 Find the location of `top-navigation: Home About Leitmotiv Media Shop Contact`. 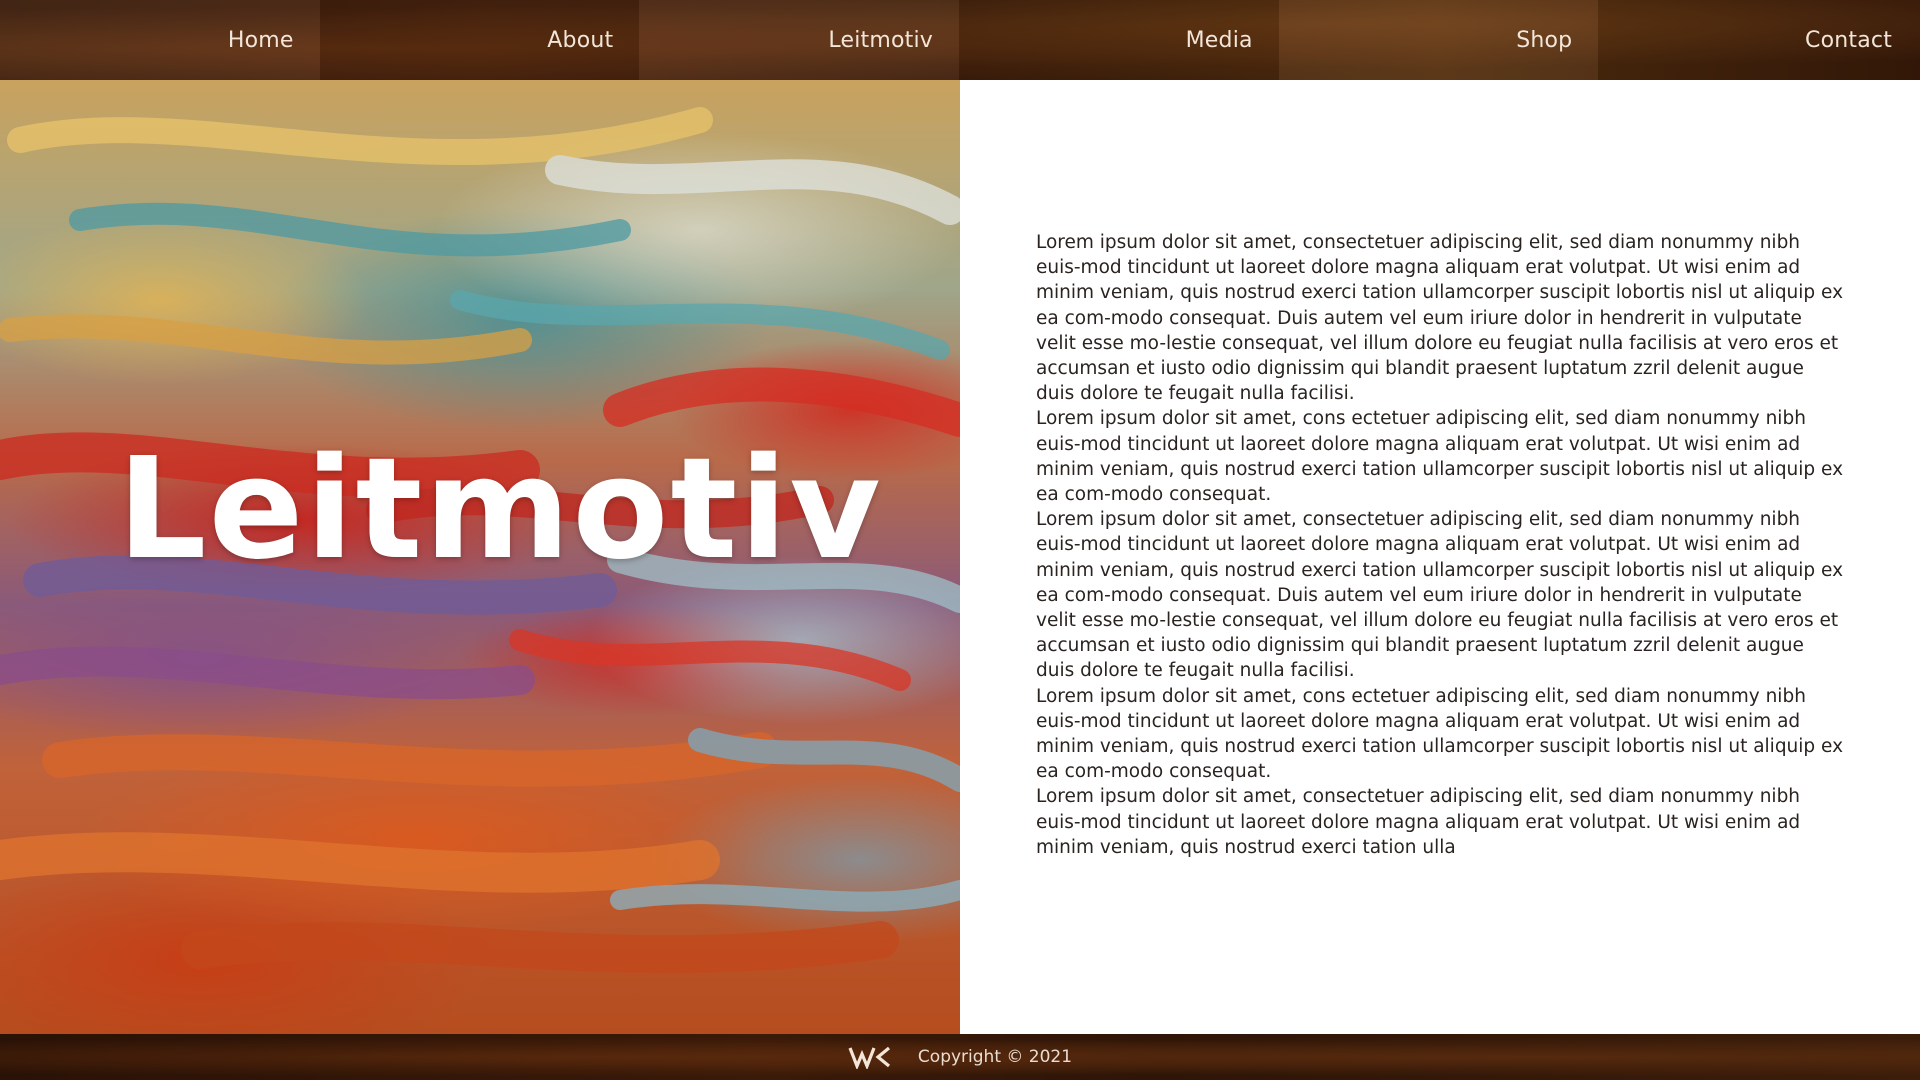

top-navigation: Home About Leitmotiv Media Shop Contact is located at coordinates (960, 40).